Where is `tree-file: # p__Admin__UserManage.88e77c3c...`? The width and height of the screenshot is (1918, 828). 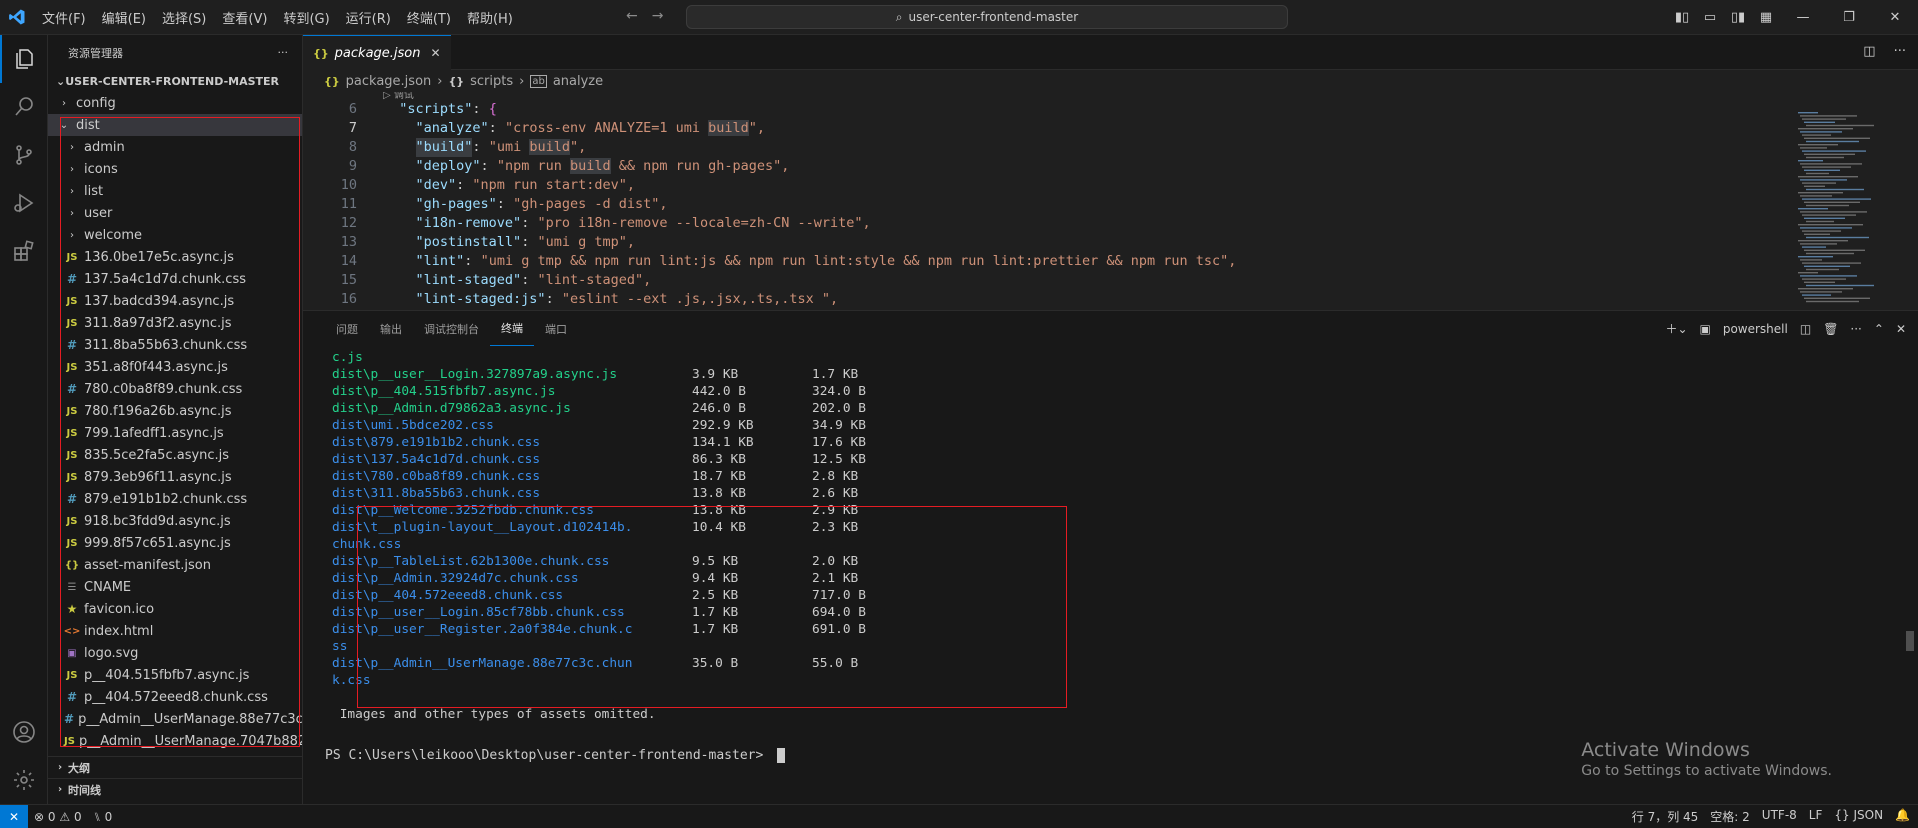 tree-file: # p__Admin__UserManage.88e77c3c... is located at coordinates (175, 719).